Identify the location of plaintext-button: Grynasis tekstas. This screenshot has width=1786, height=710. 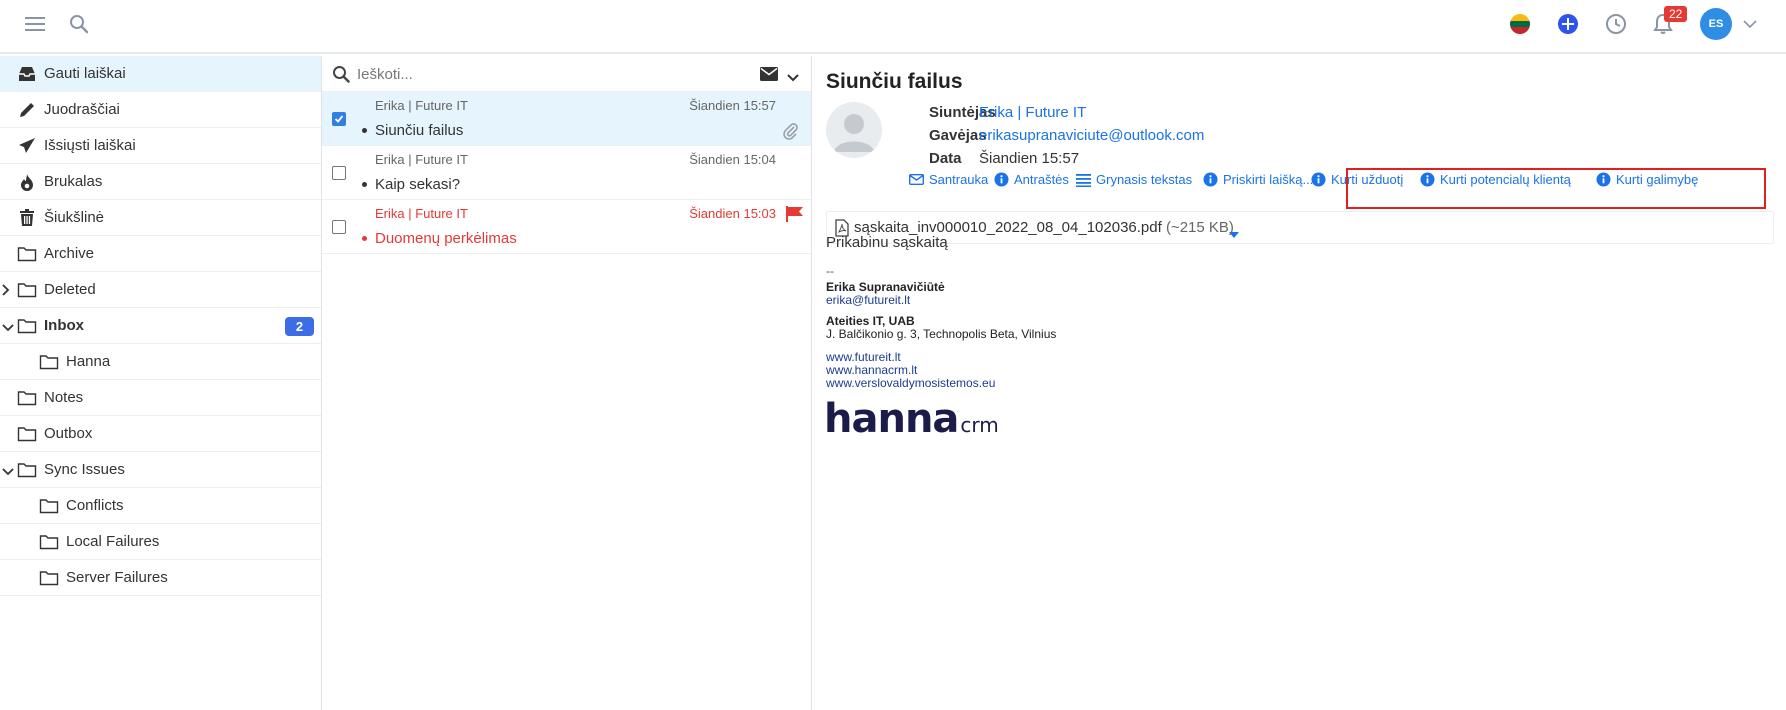
(1134, 179).